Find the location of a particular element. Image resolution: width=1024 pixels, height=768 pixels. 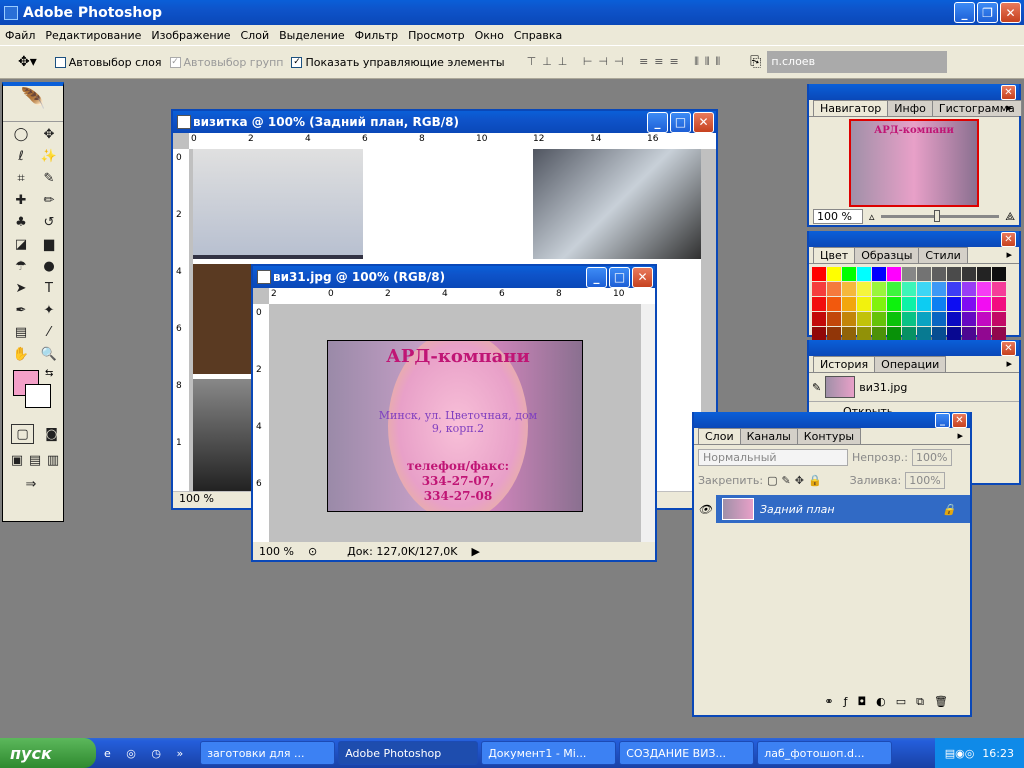

layers-minimize-button: _ is located at coordinates (942, 420).